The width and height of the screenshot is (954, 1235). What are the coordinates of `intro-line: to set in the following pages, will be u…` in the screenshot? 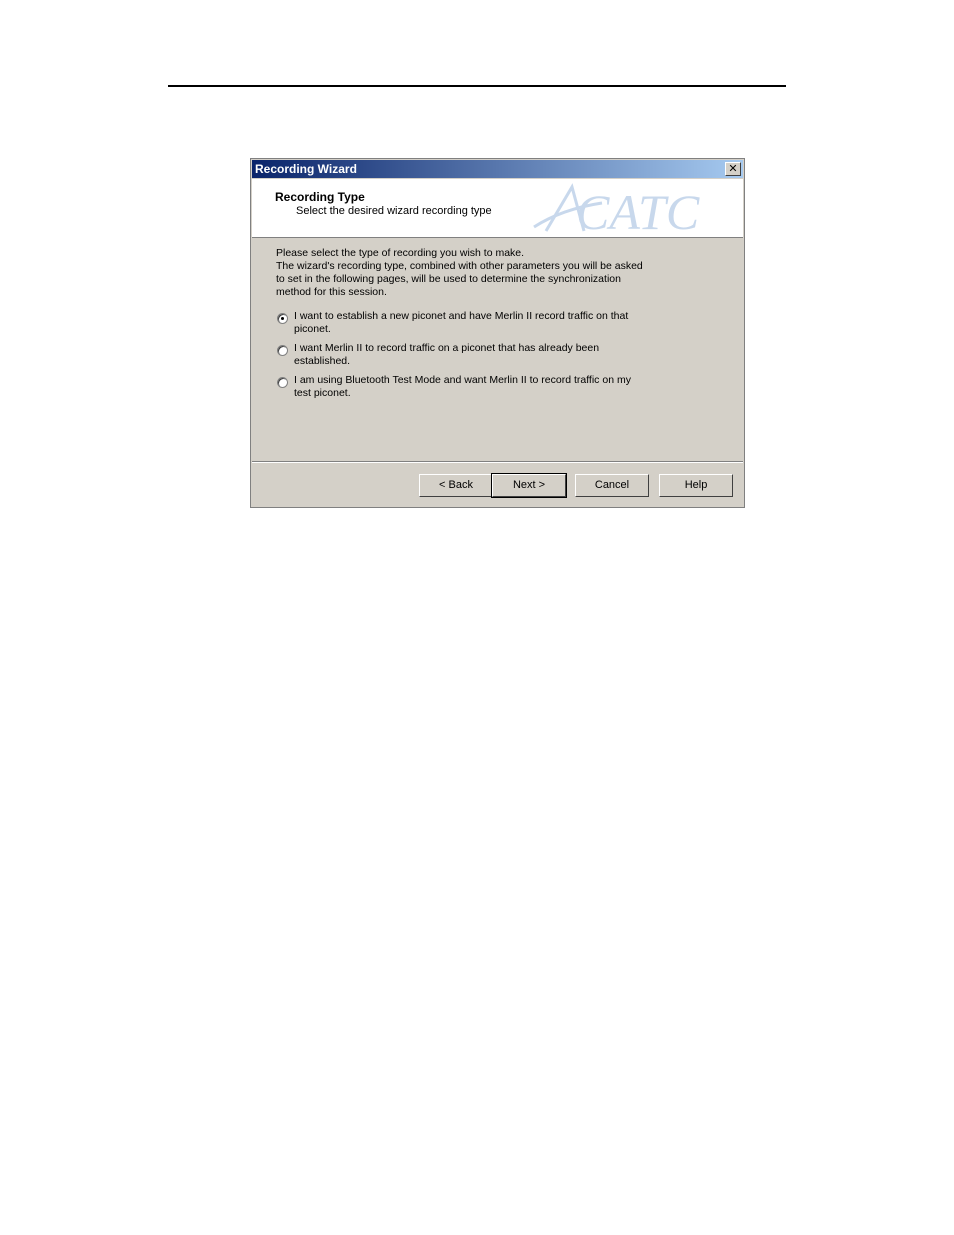 It's located at (448, 279).